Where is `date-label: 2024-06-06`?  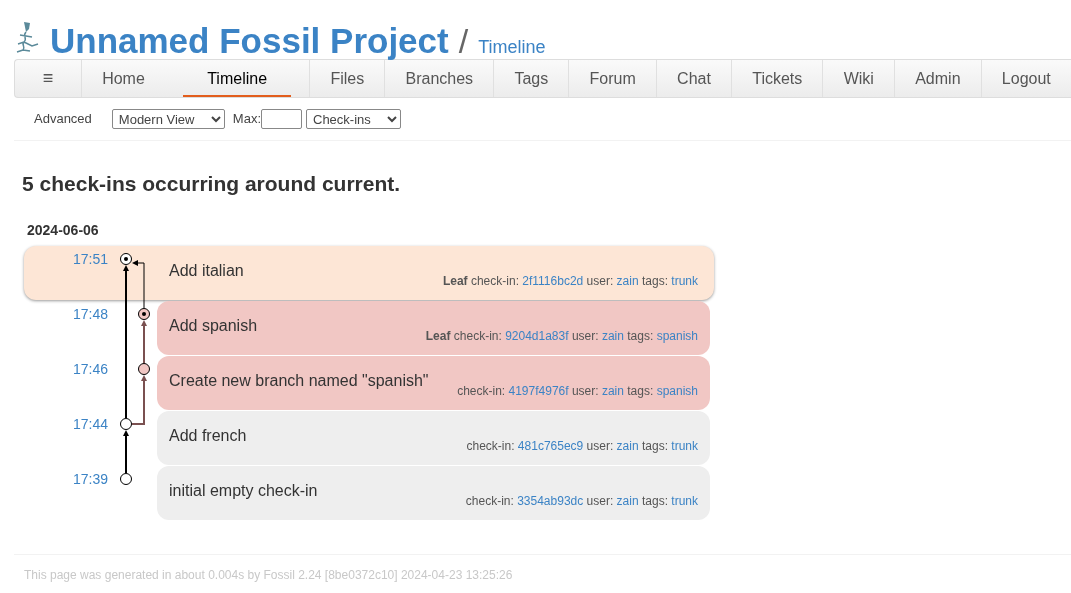 date-label: 2024-06-06 is located at coordinates (63, 231).